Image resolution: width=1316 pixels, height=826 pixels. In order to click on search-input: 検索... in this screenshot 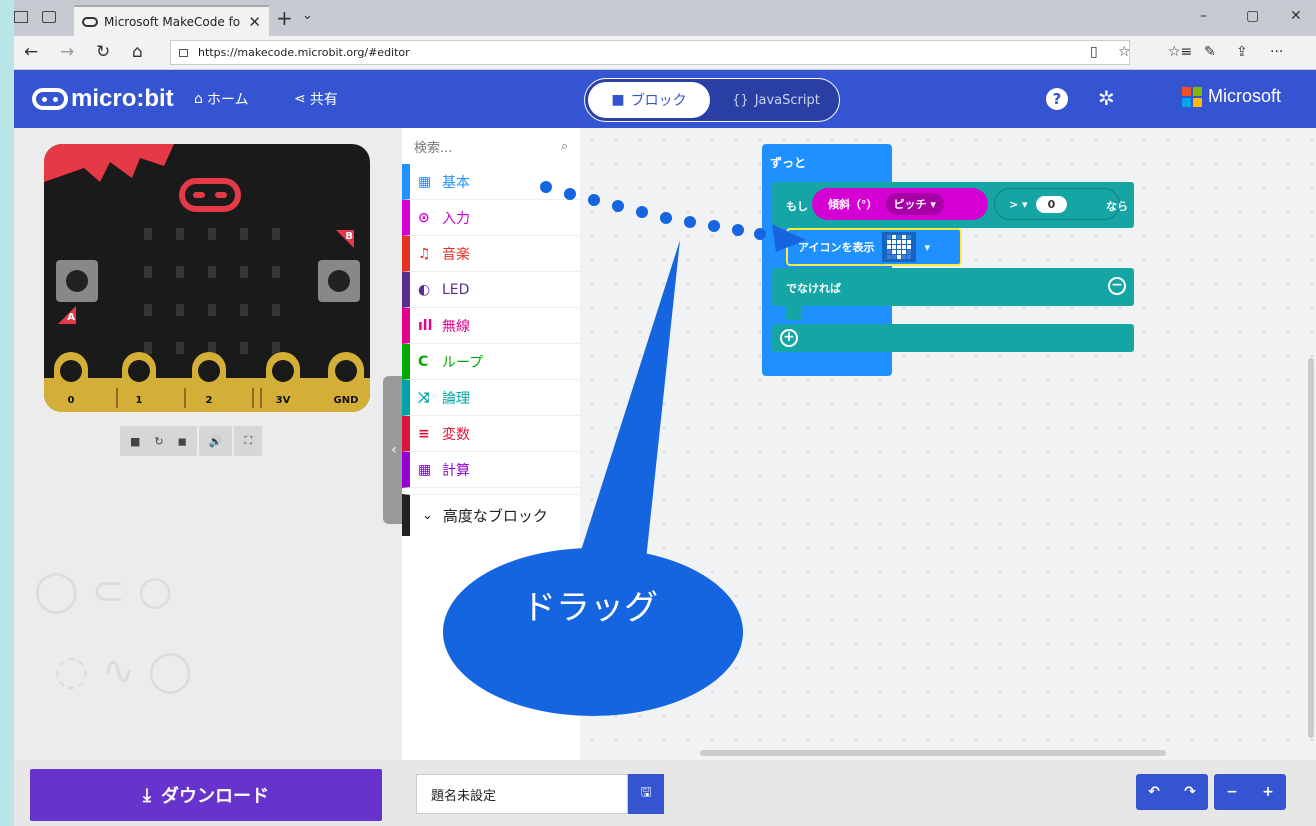, I will do `click(433, 146)`.